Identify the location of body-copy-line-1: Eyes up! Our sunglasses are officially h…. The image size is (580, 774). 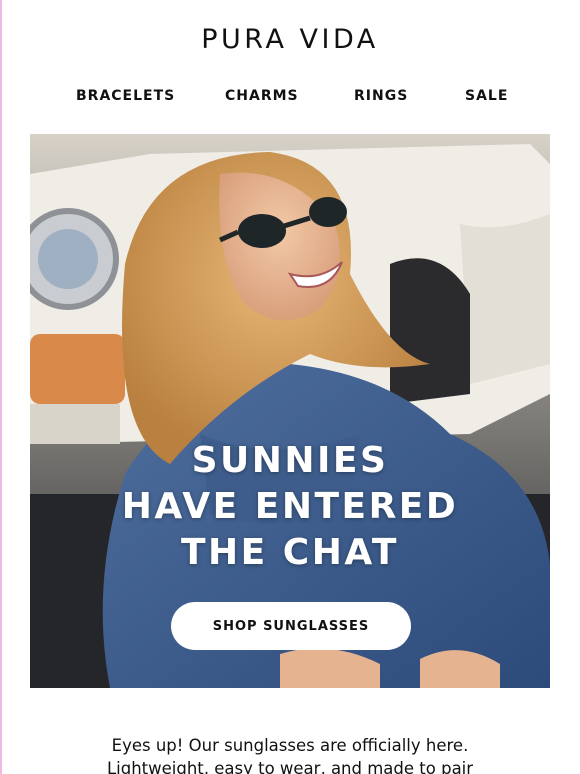
(290, 745).